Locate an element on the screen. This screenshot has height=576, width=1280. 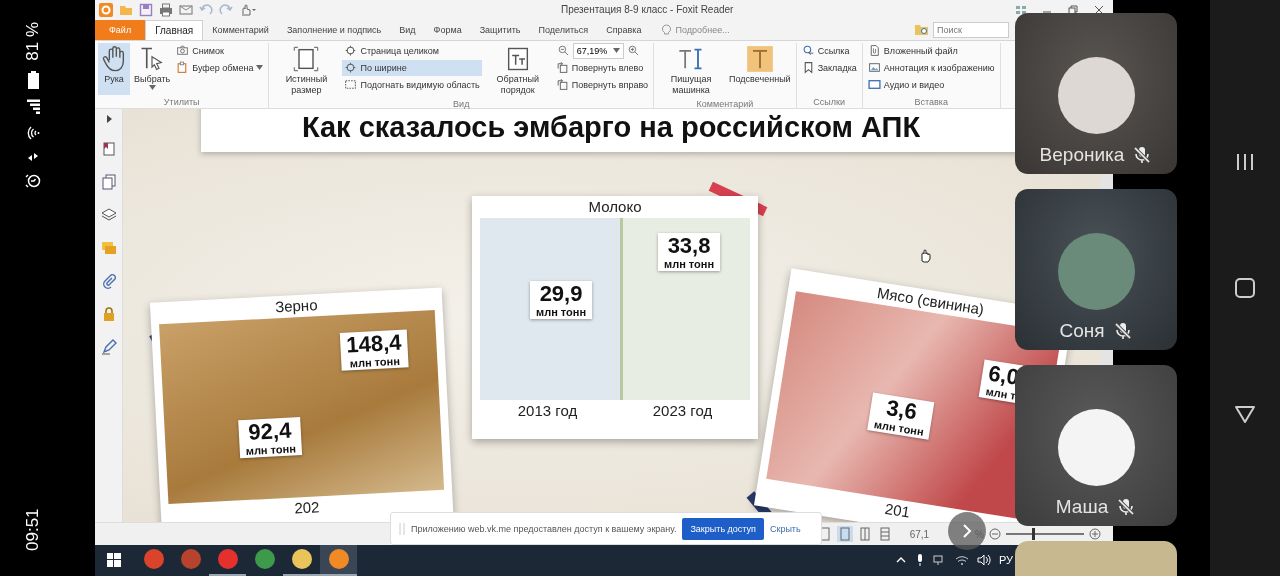
battery-percent: 81 % is located at coordinates (33, 41).